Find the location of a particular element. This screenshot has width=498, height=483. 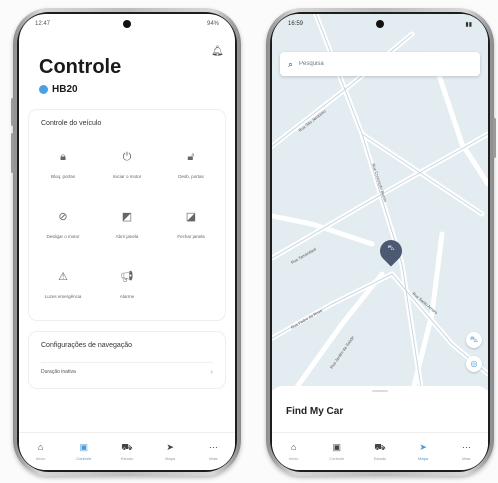

stop-engine-button: ⊘ Desligar o motor is located at coordinates (63, 224).